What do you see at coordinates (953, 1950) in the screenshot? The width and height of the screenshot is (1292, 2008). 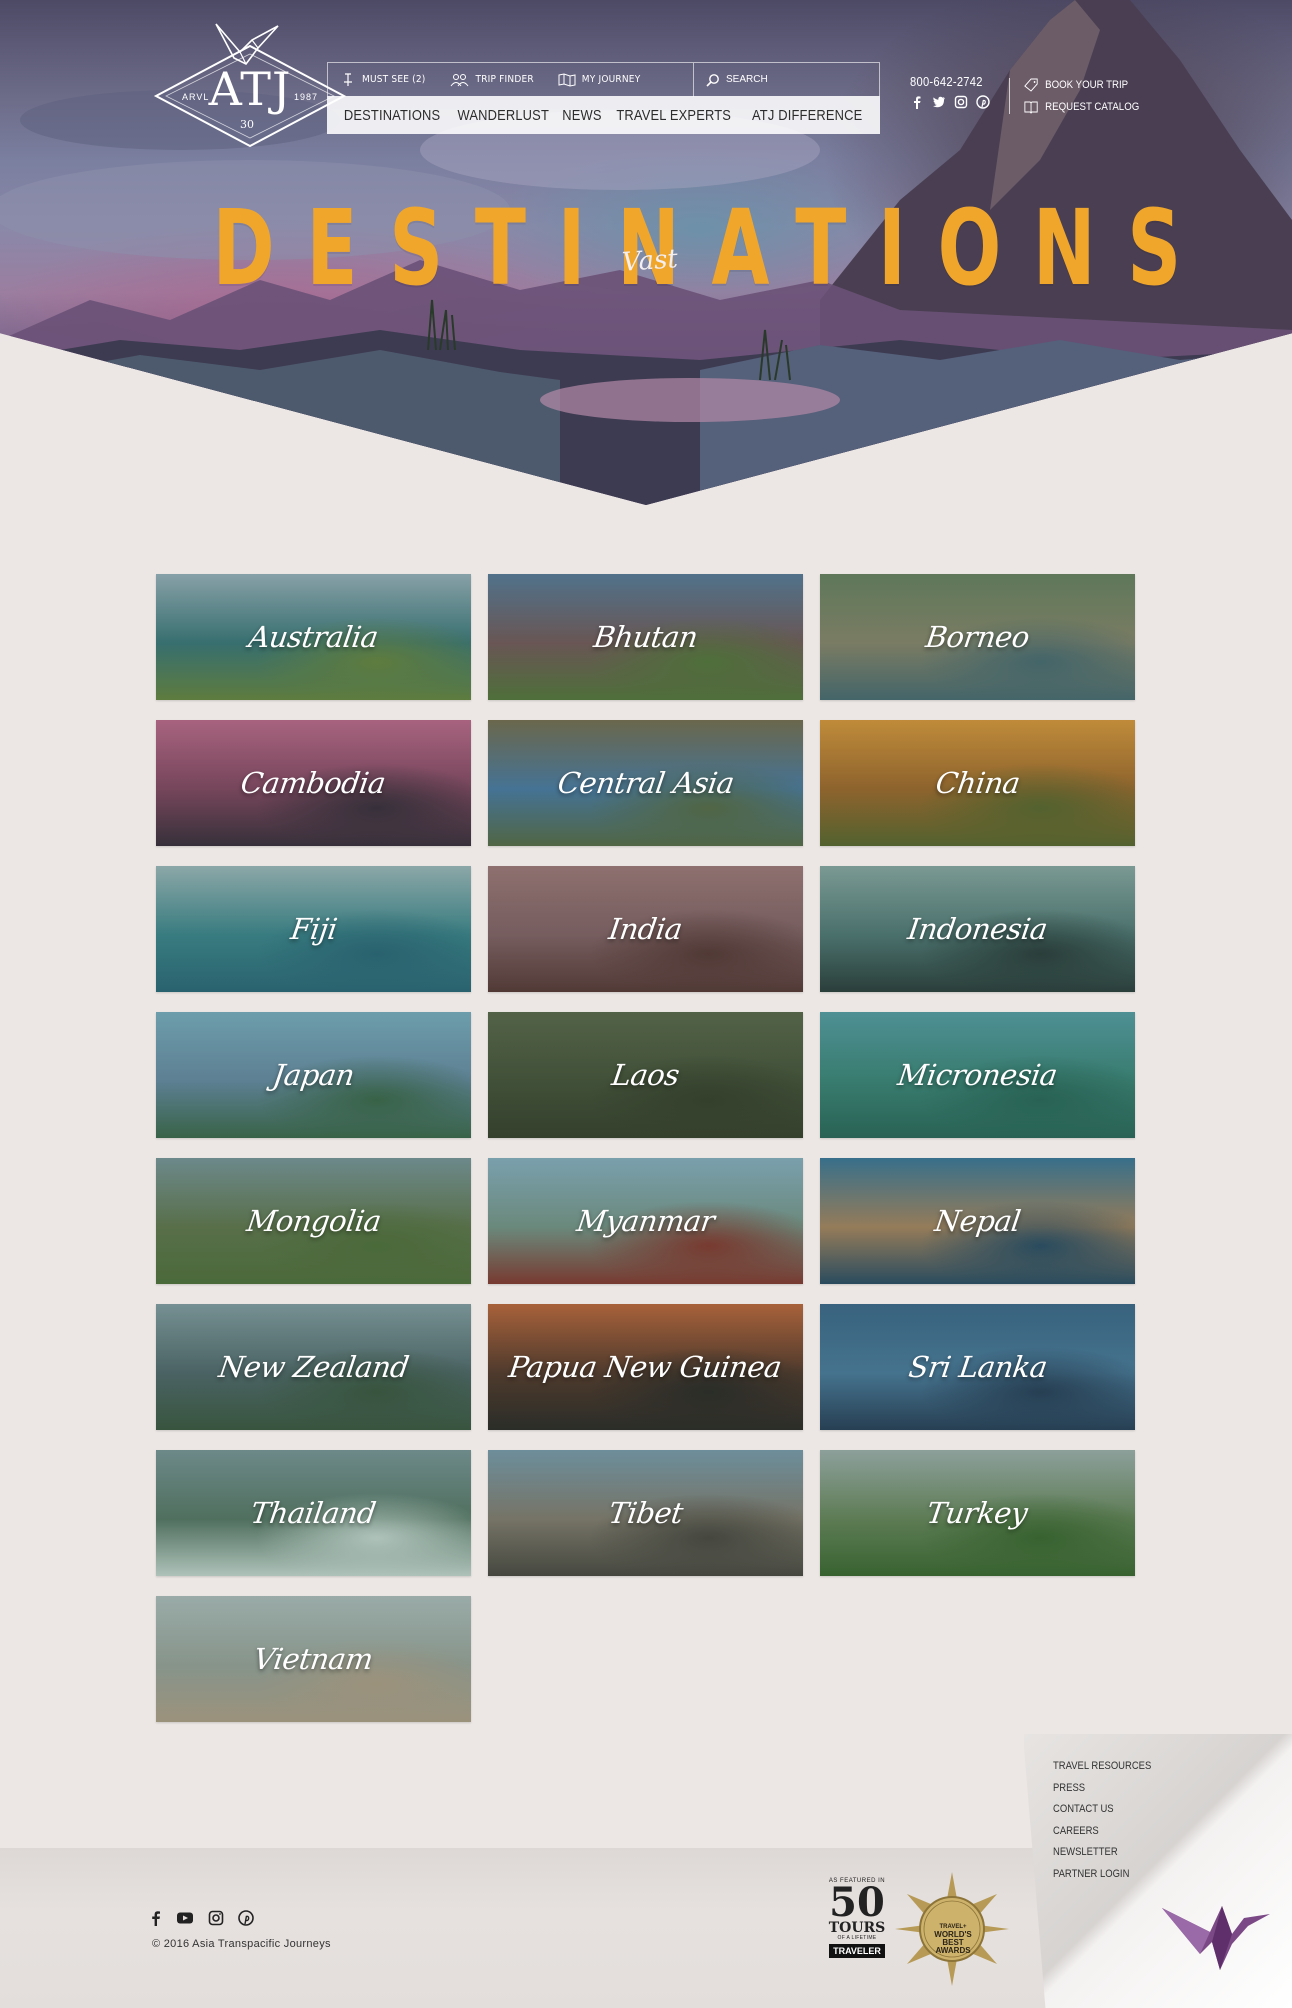 I see `award-line-4: AWARDS` at bounding box center [953, 1950].